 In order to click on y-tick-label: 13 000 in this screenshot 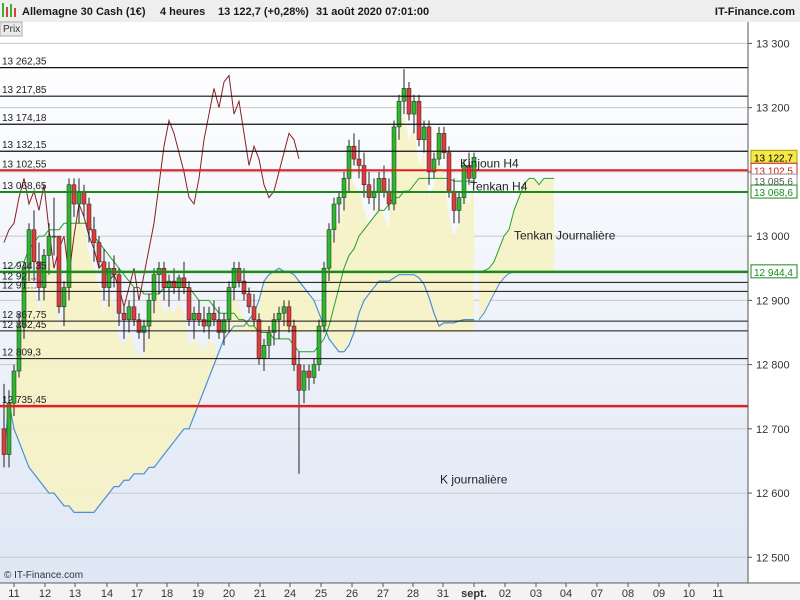, I will do `click(773, 237)`.